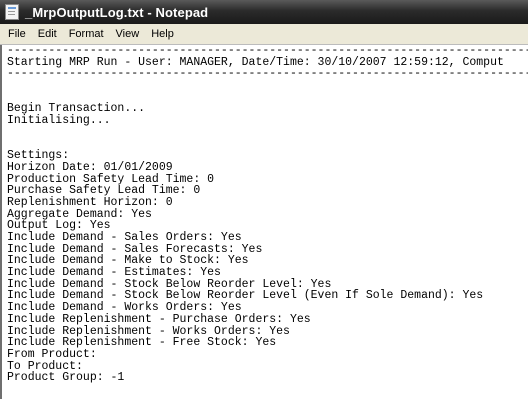 Image resolution: width=528 pixels, height=399 pixels. Describe the element at coordinates (86, 34) in the screenshot. I see `menu-format: Format` at that location.